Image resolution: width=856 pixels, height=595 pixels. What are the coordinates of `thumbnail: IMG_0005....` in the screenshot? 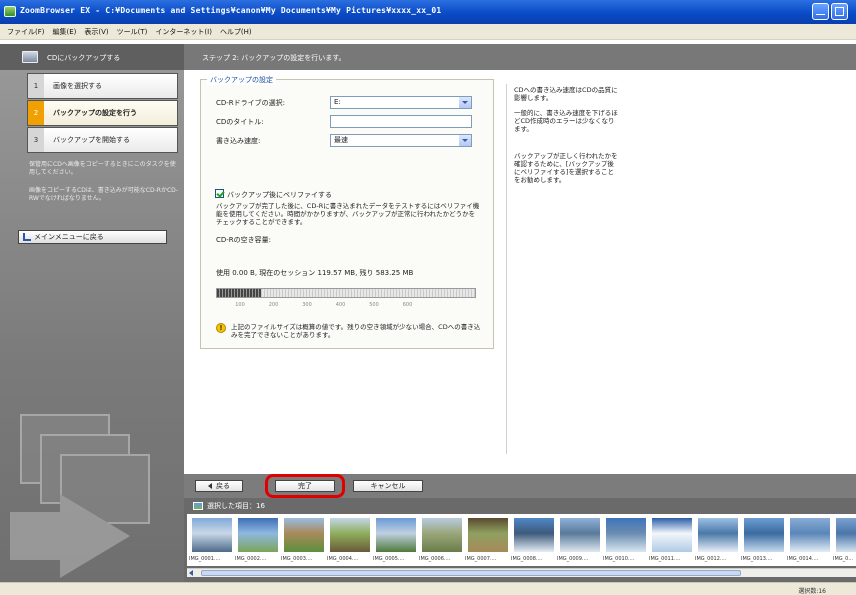 It's located at (396, 540).